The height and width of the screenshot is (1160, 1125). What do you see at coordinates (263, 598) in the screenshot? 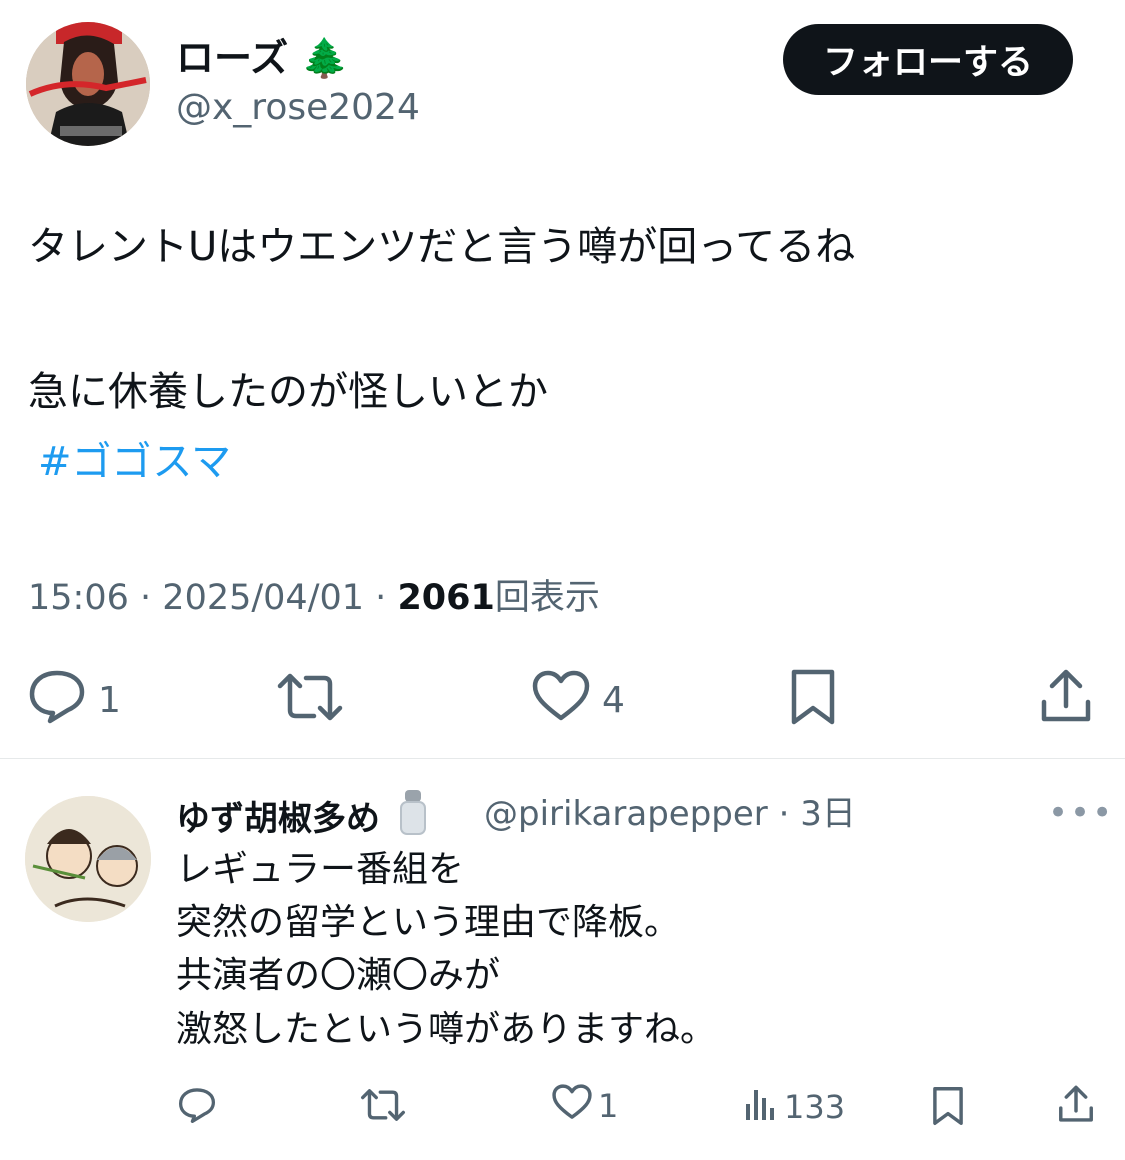
I see `tweet-date: 2025/04/01` at bounding box center [263, 598].